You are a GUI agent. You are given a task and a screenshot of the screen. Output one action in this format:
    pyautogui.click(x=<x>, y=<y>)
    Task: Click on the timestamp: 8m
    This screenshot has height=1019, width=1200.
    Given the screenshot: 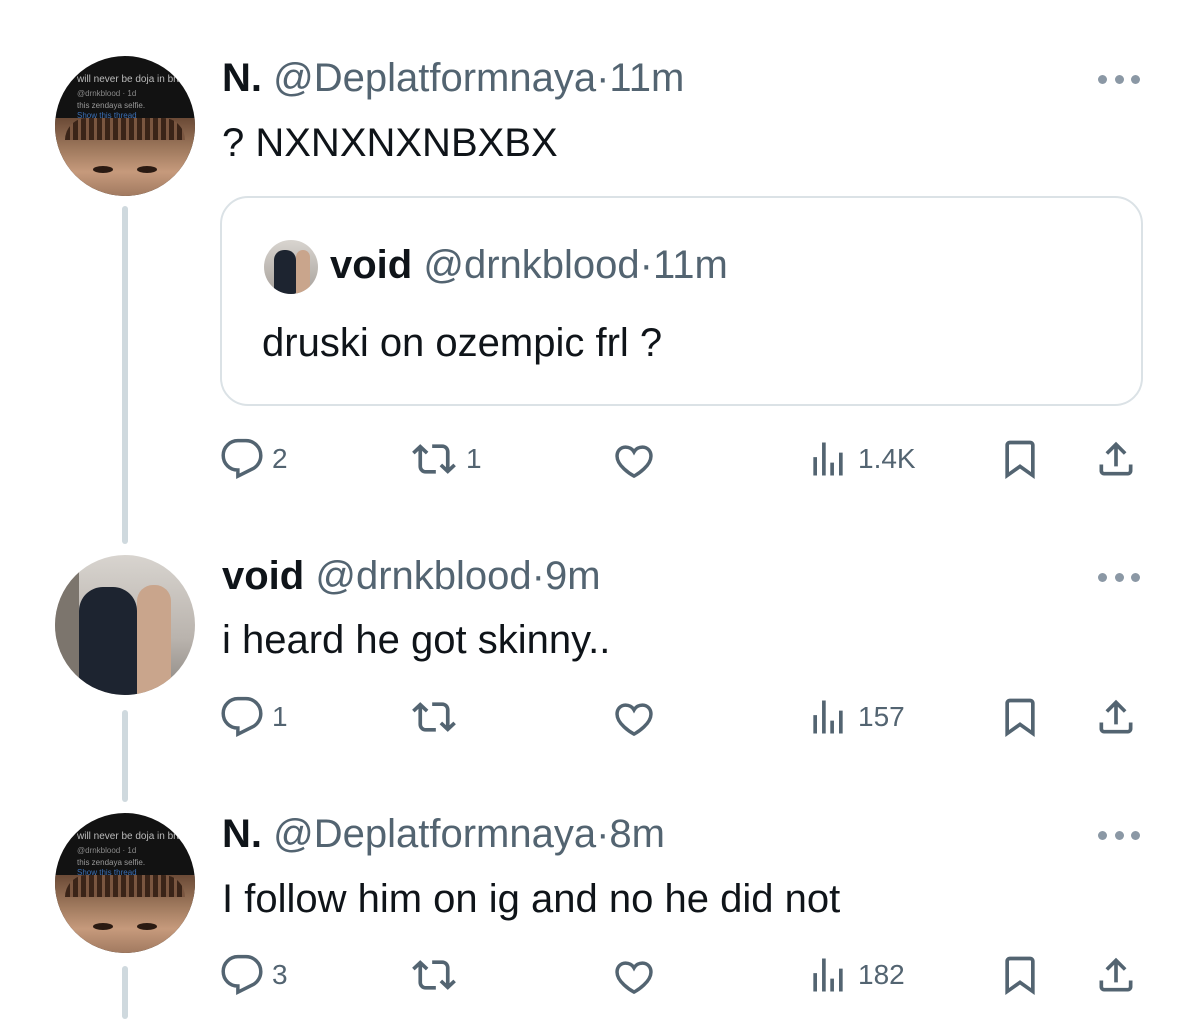 What is the action you would take?
    pyautogui.click(x=637, y=834)
    